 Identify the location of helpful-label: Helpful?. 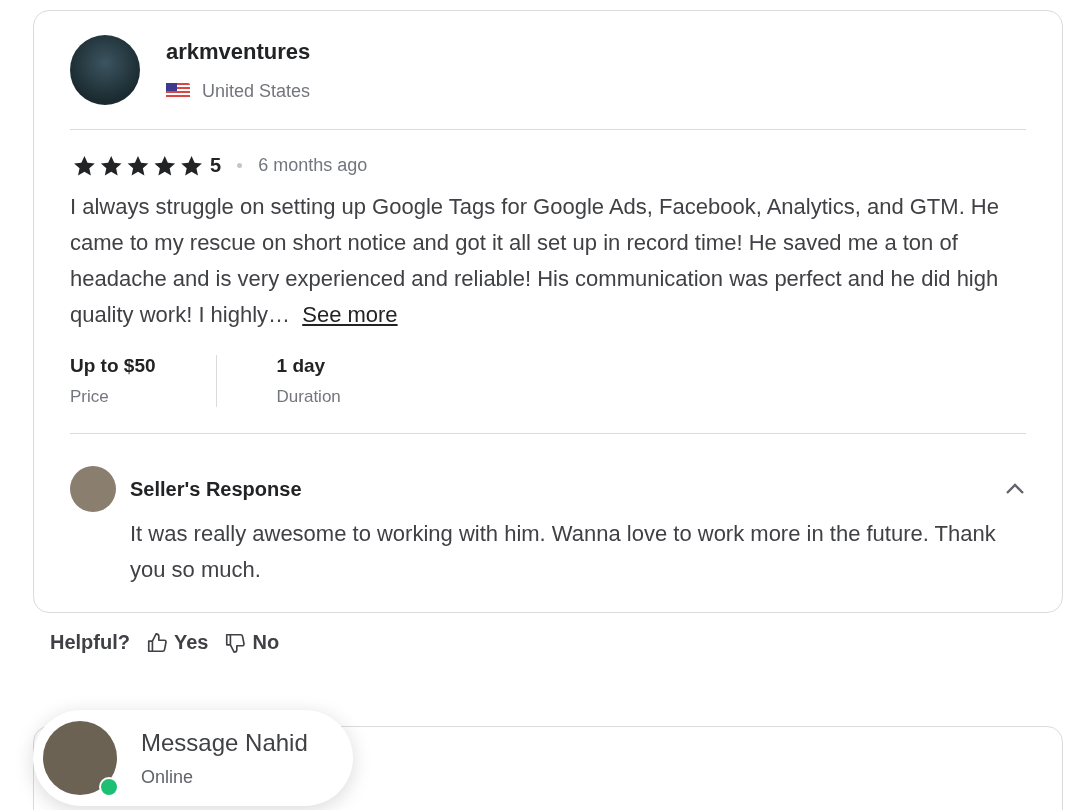
(90, 642).